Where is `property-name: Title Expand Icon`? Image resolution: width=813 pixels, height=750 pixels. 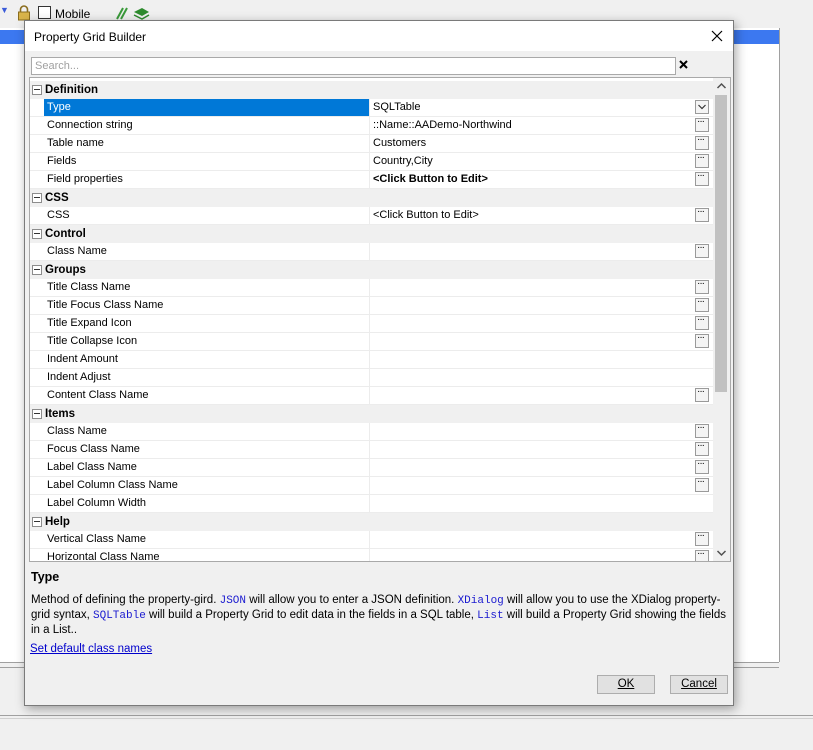 property-name: Title Expand Icon is located at coordinates (207, 323).